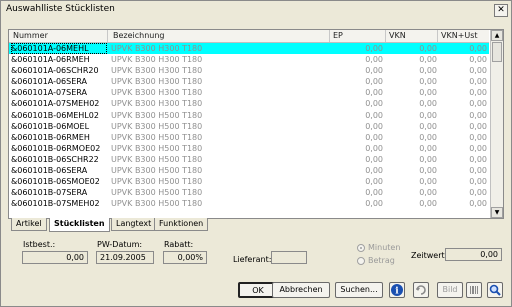 The height and width of the screenshot is (307, 512). I want to click on tab-funktionen: Funktionen, so click(181, 224).